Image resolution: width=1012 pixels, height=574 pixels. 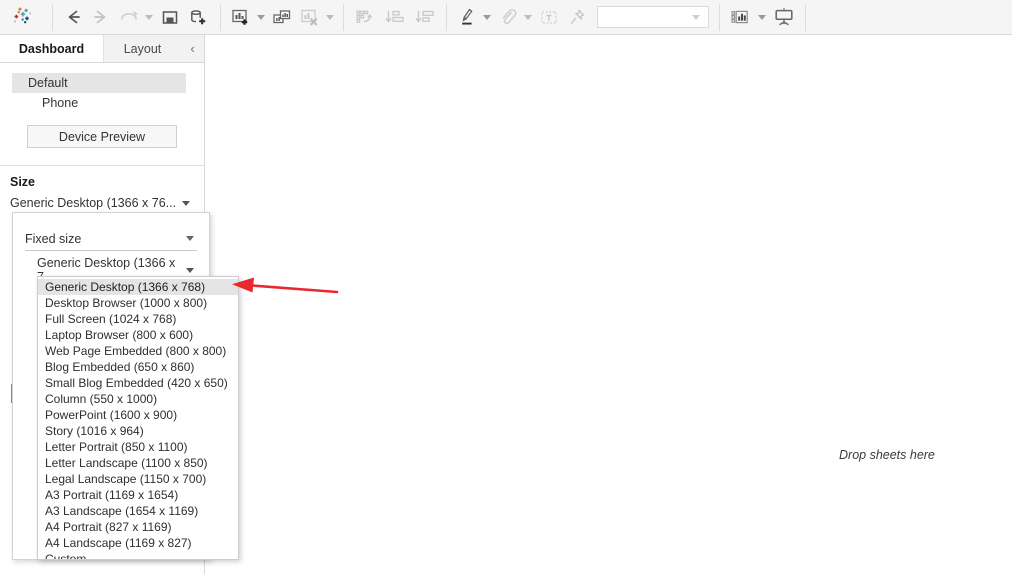 I want to click on size-option-label: Desktop Browser (1000 x 800), so click(x=126, y=303).